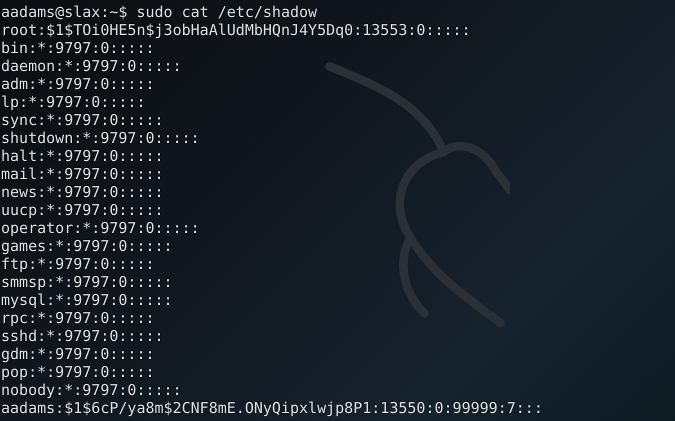 This screenshot has height=421, width=675. What do you see at coordinates (100, 138) in the screenshot?
I see `output-line: shutdown:*:9797:0:::::` at bounding box center [100, 138].